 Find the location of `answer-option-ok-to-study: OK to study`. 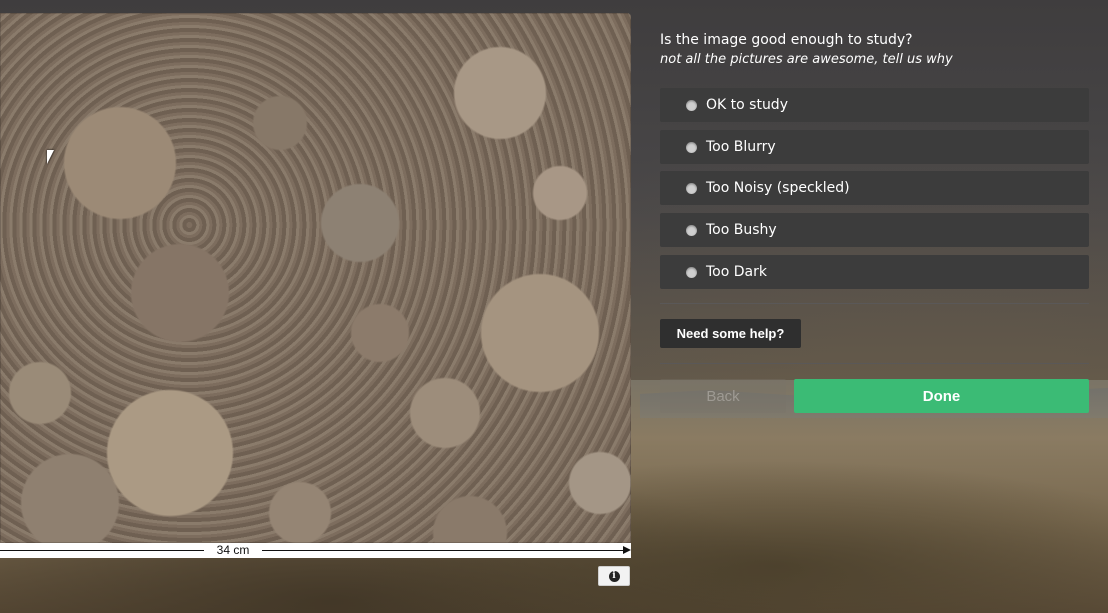

answer-option-ok-to-study: OK to study is located at coordinates (874, 105).